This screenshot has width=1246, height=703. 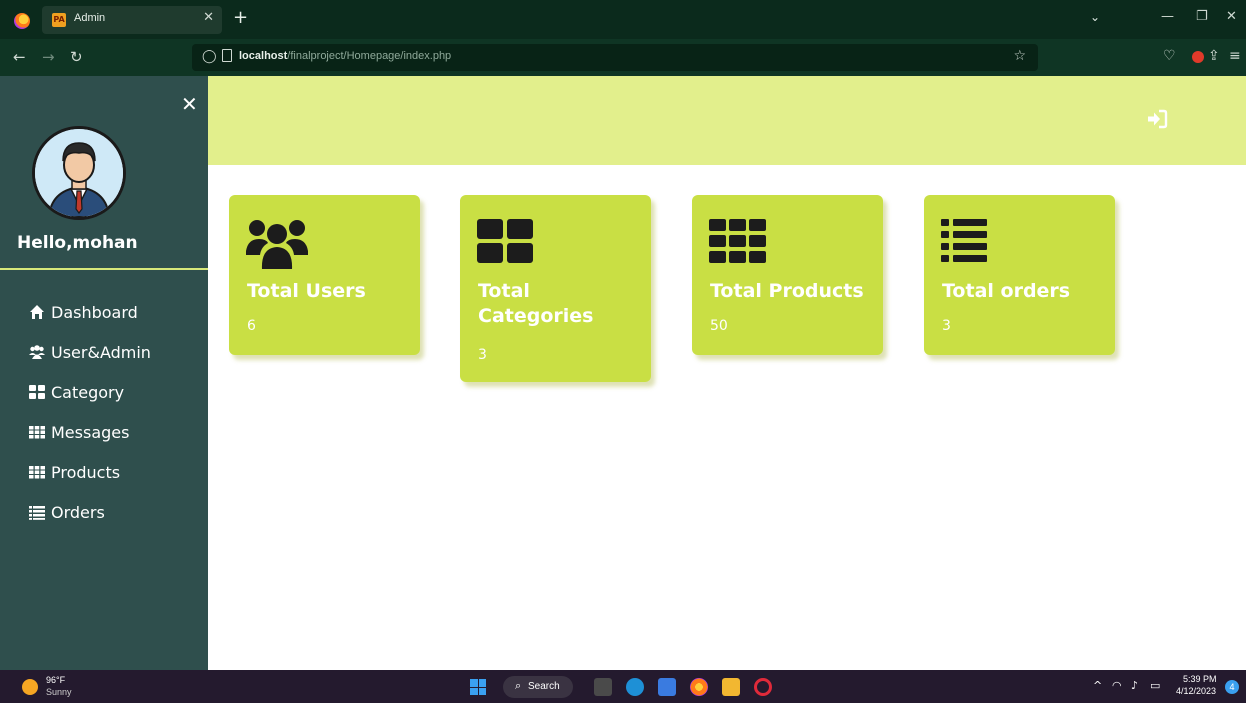 What do you see at coordinates (544, 686) in the screenshot?
I see `search-label: Search` at bounding box center [544, 686].